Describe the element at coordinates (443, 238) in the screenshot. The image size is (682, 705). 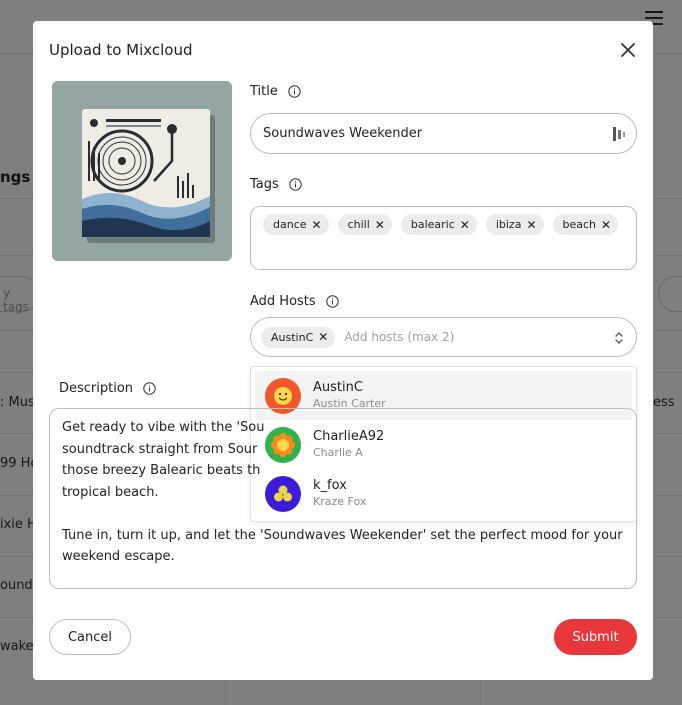
I see `tags-input: dance ✕ chill ✕ balearic ✕ ibiza ✕ beach ✕` at that location.